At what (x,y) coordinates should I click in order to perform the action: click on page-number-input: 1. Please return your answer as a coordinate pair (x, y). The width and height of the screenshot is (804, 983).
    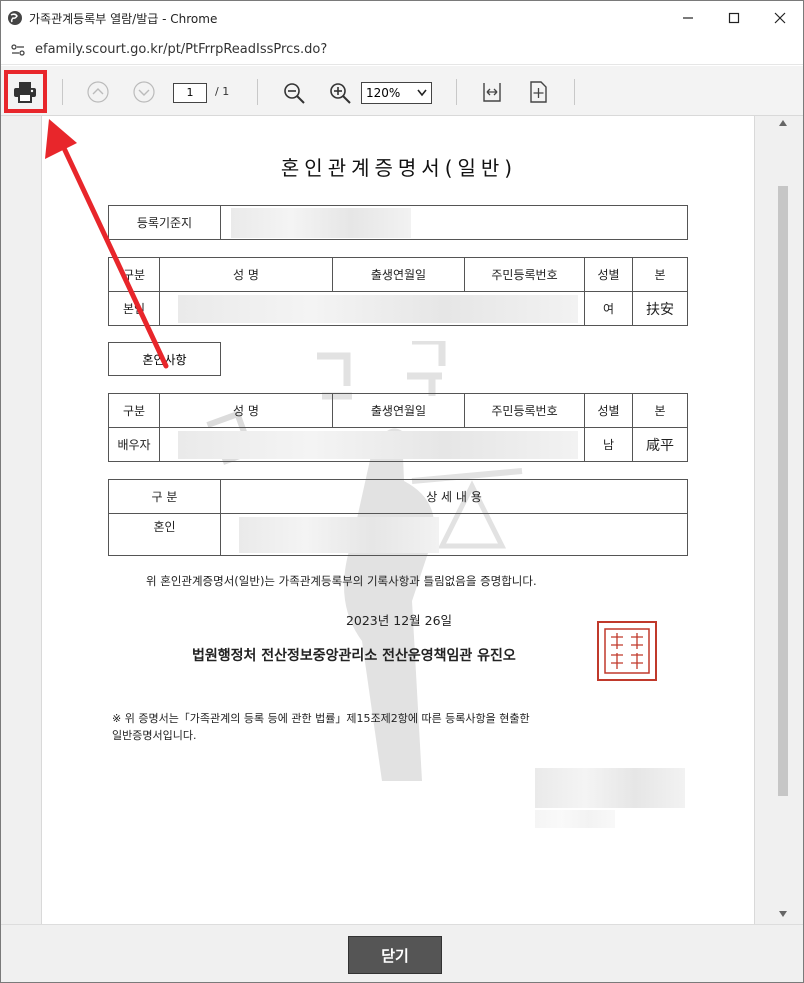
    Looking at the image, I should click on (190, 93).